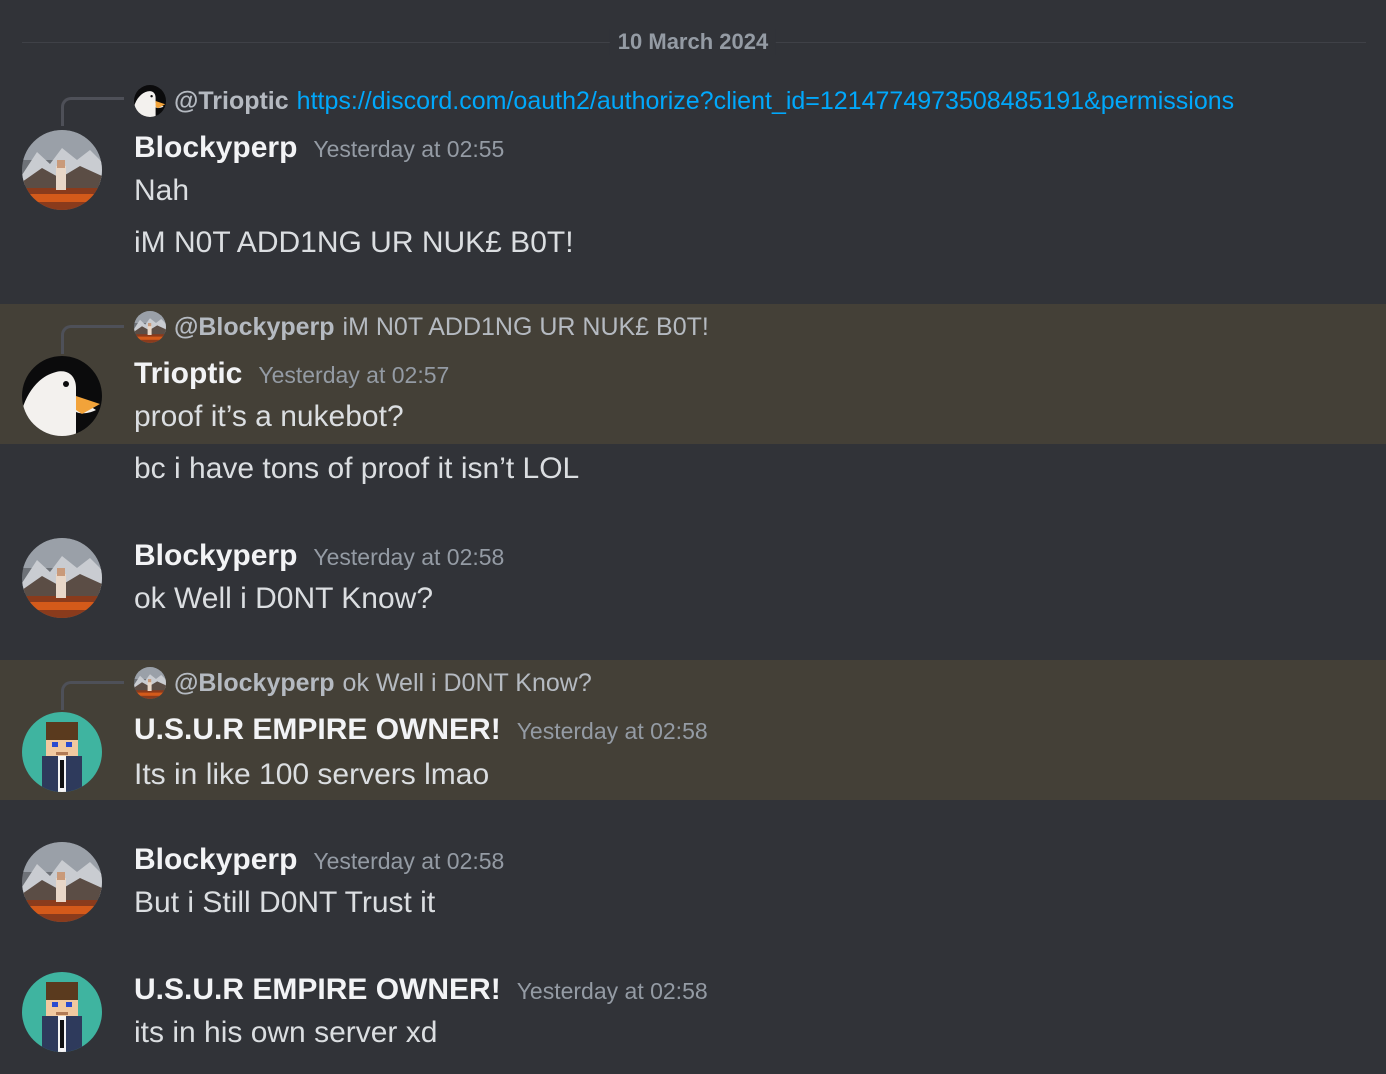 The image size is (1386, 1074). Describe the element at coordinates (188, 374) in the screenshot. I see `username: Trioptic` at that location.